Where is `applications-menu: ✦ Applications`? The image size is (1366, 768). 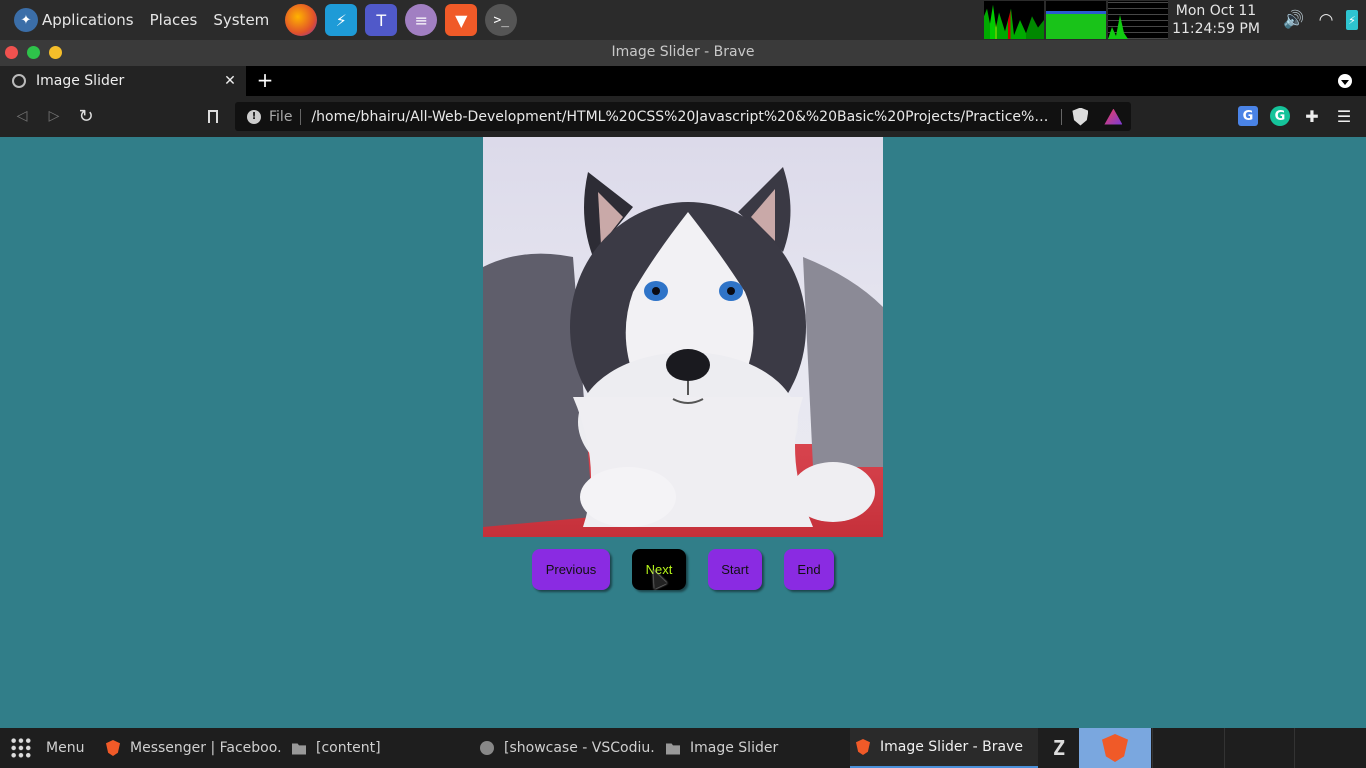 applications-menu: ✦ Applications is located at coordinates (74, 20).